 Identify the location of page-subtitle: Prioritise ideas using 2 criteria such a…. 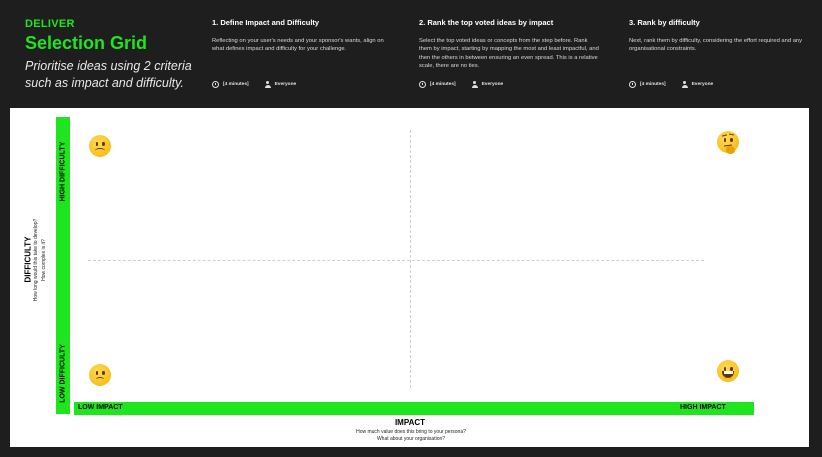
(108, 74).